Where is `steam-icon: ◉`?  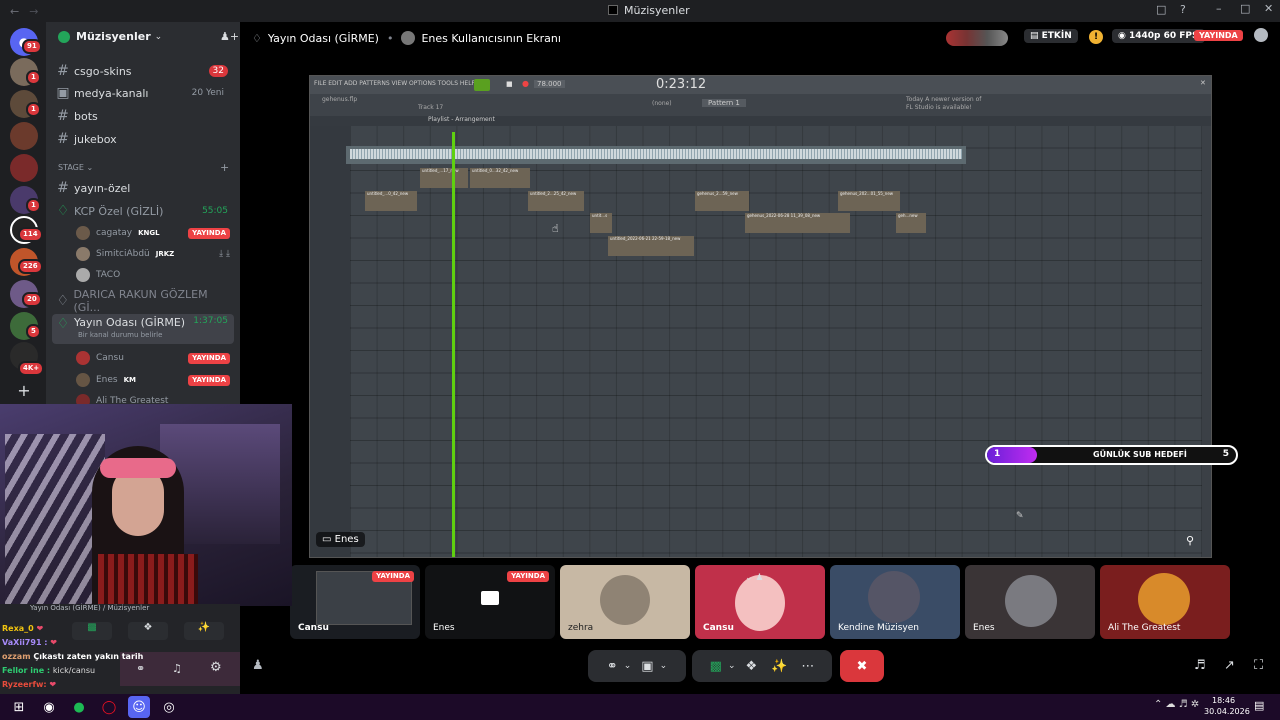
steam-icon: ◉ is located at coordinates (49, 707).